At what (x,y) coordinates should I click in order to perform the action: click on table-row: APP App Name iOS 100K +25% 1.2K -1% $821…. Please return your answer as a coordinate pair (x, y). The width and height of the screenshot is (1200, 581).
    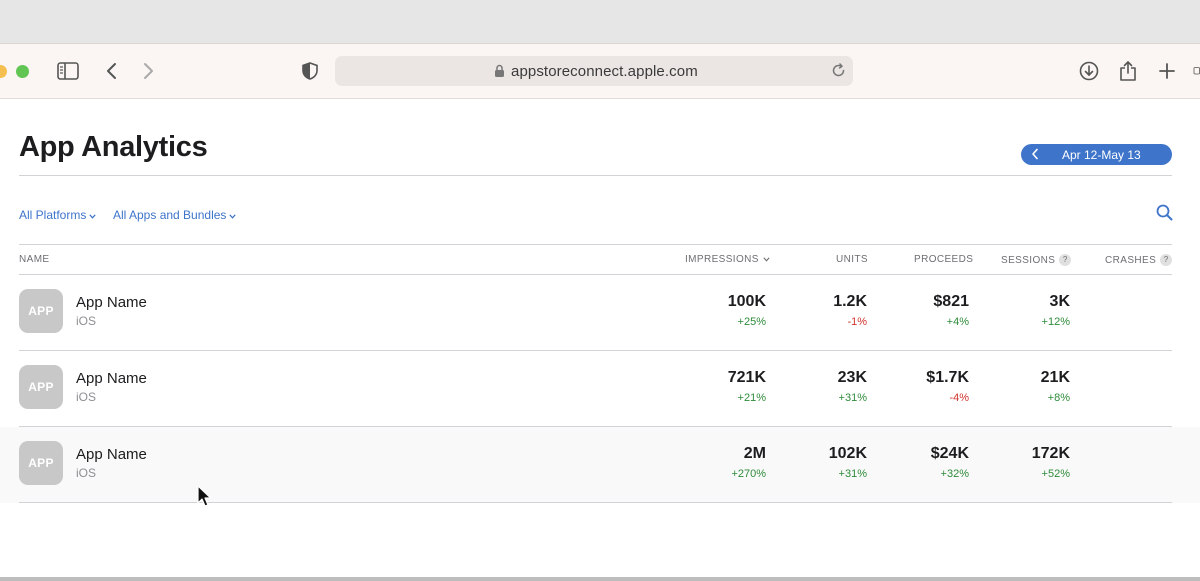
    Looking at the image, I should click on (600, 313).